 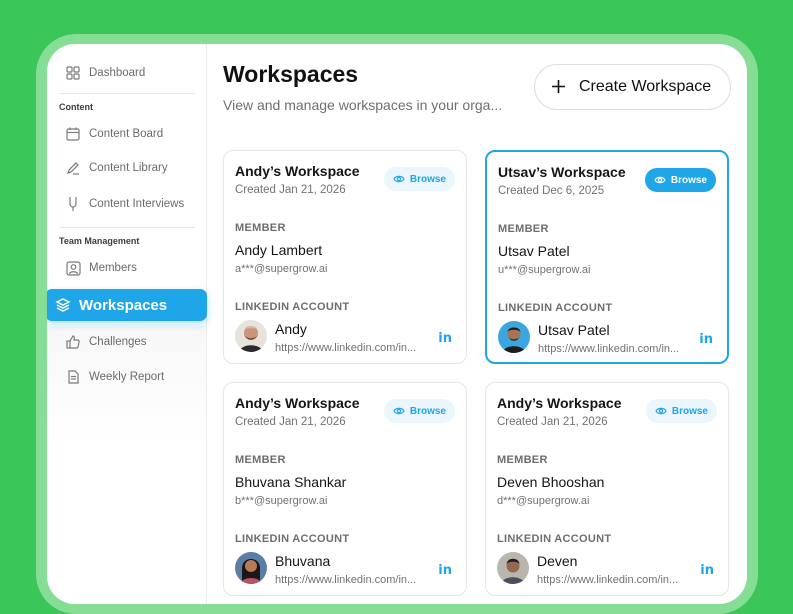 I want to click on sidebar-item-challenges: Challenges, so click(x=101, y=342).